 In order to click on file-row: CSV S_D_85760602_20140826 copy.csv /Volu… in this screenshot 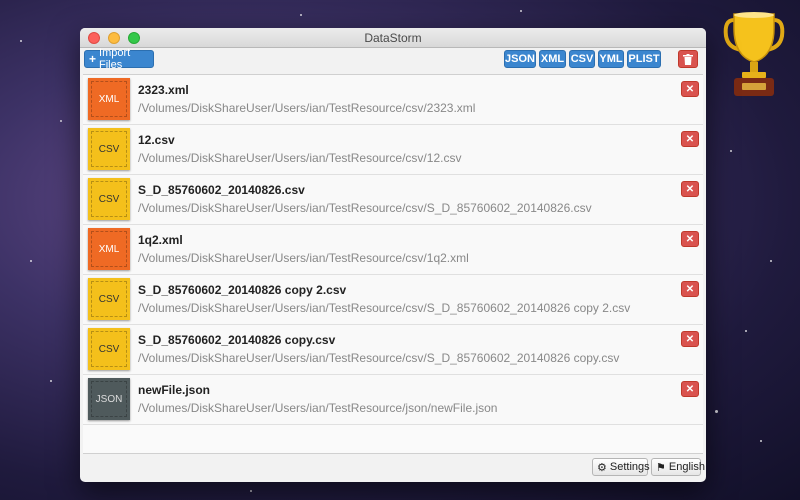, I will do `click(393, 350)`.